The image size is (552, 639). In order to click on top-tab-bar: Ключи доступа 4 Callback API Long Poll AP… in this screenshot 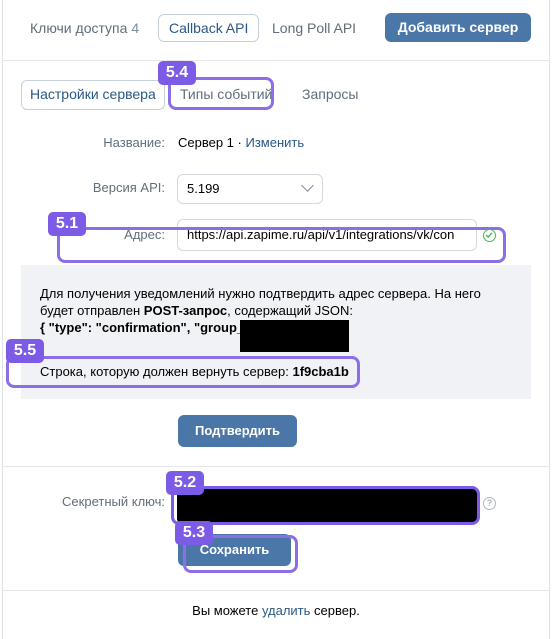, I will do `click(276, 29)`.